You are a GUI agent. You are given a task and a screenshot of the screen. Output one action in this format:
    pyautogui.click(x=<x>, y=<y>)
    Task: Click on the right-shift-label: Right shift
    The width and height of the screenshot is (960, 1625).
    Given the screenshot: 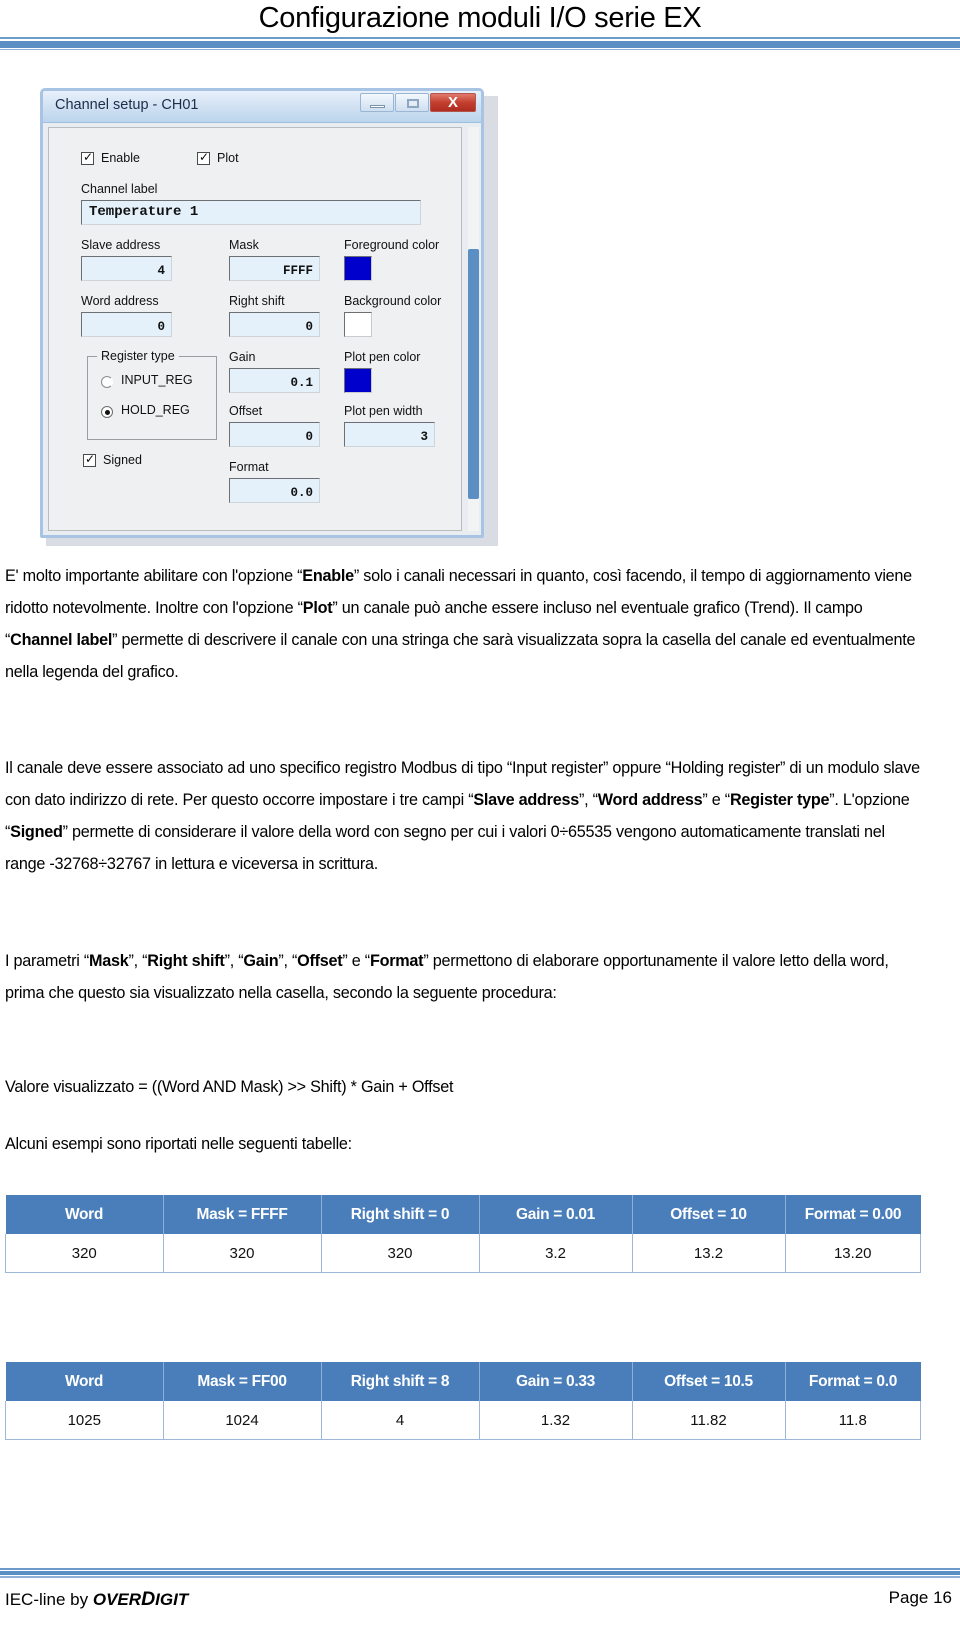 What is the action you would take?
    pyautogui.click(x=257, y=301)
    